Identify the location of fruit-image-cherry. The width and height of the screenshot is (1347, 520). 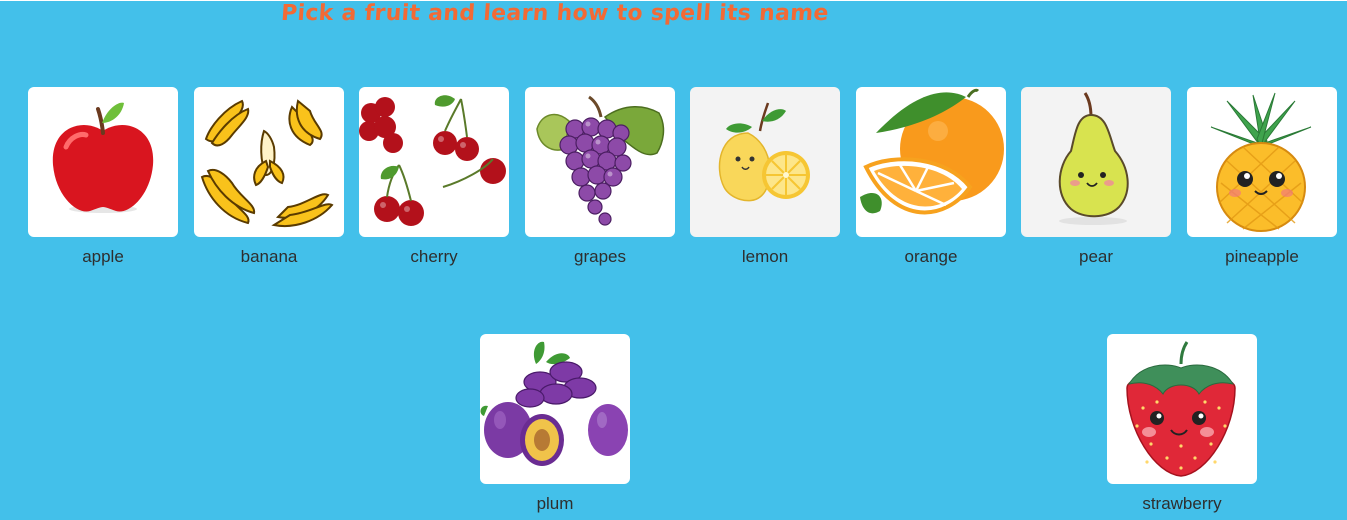
(434, 162).